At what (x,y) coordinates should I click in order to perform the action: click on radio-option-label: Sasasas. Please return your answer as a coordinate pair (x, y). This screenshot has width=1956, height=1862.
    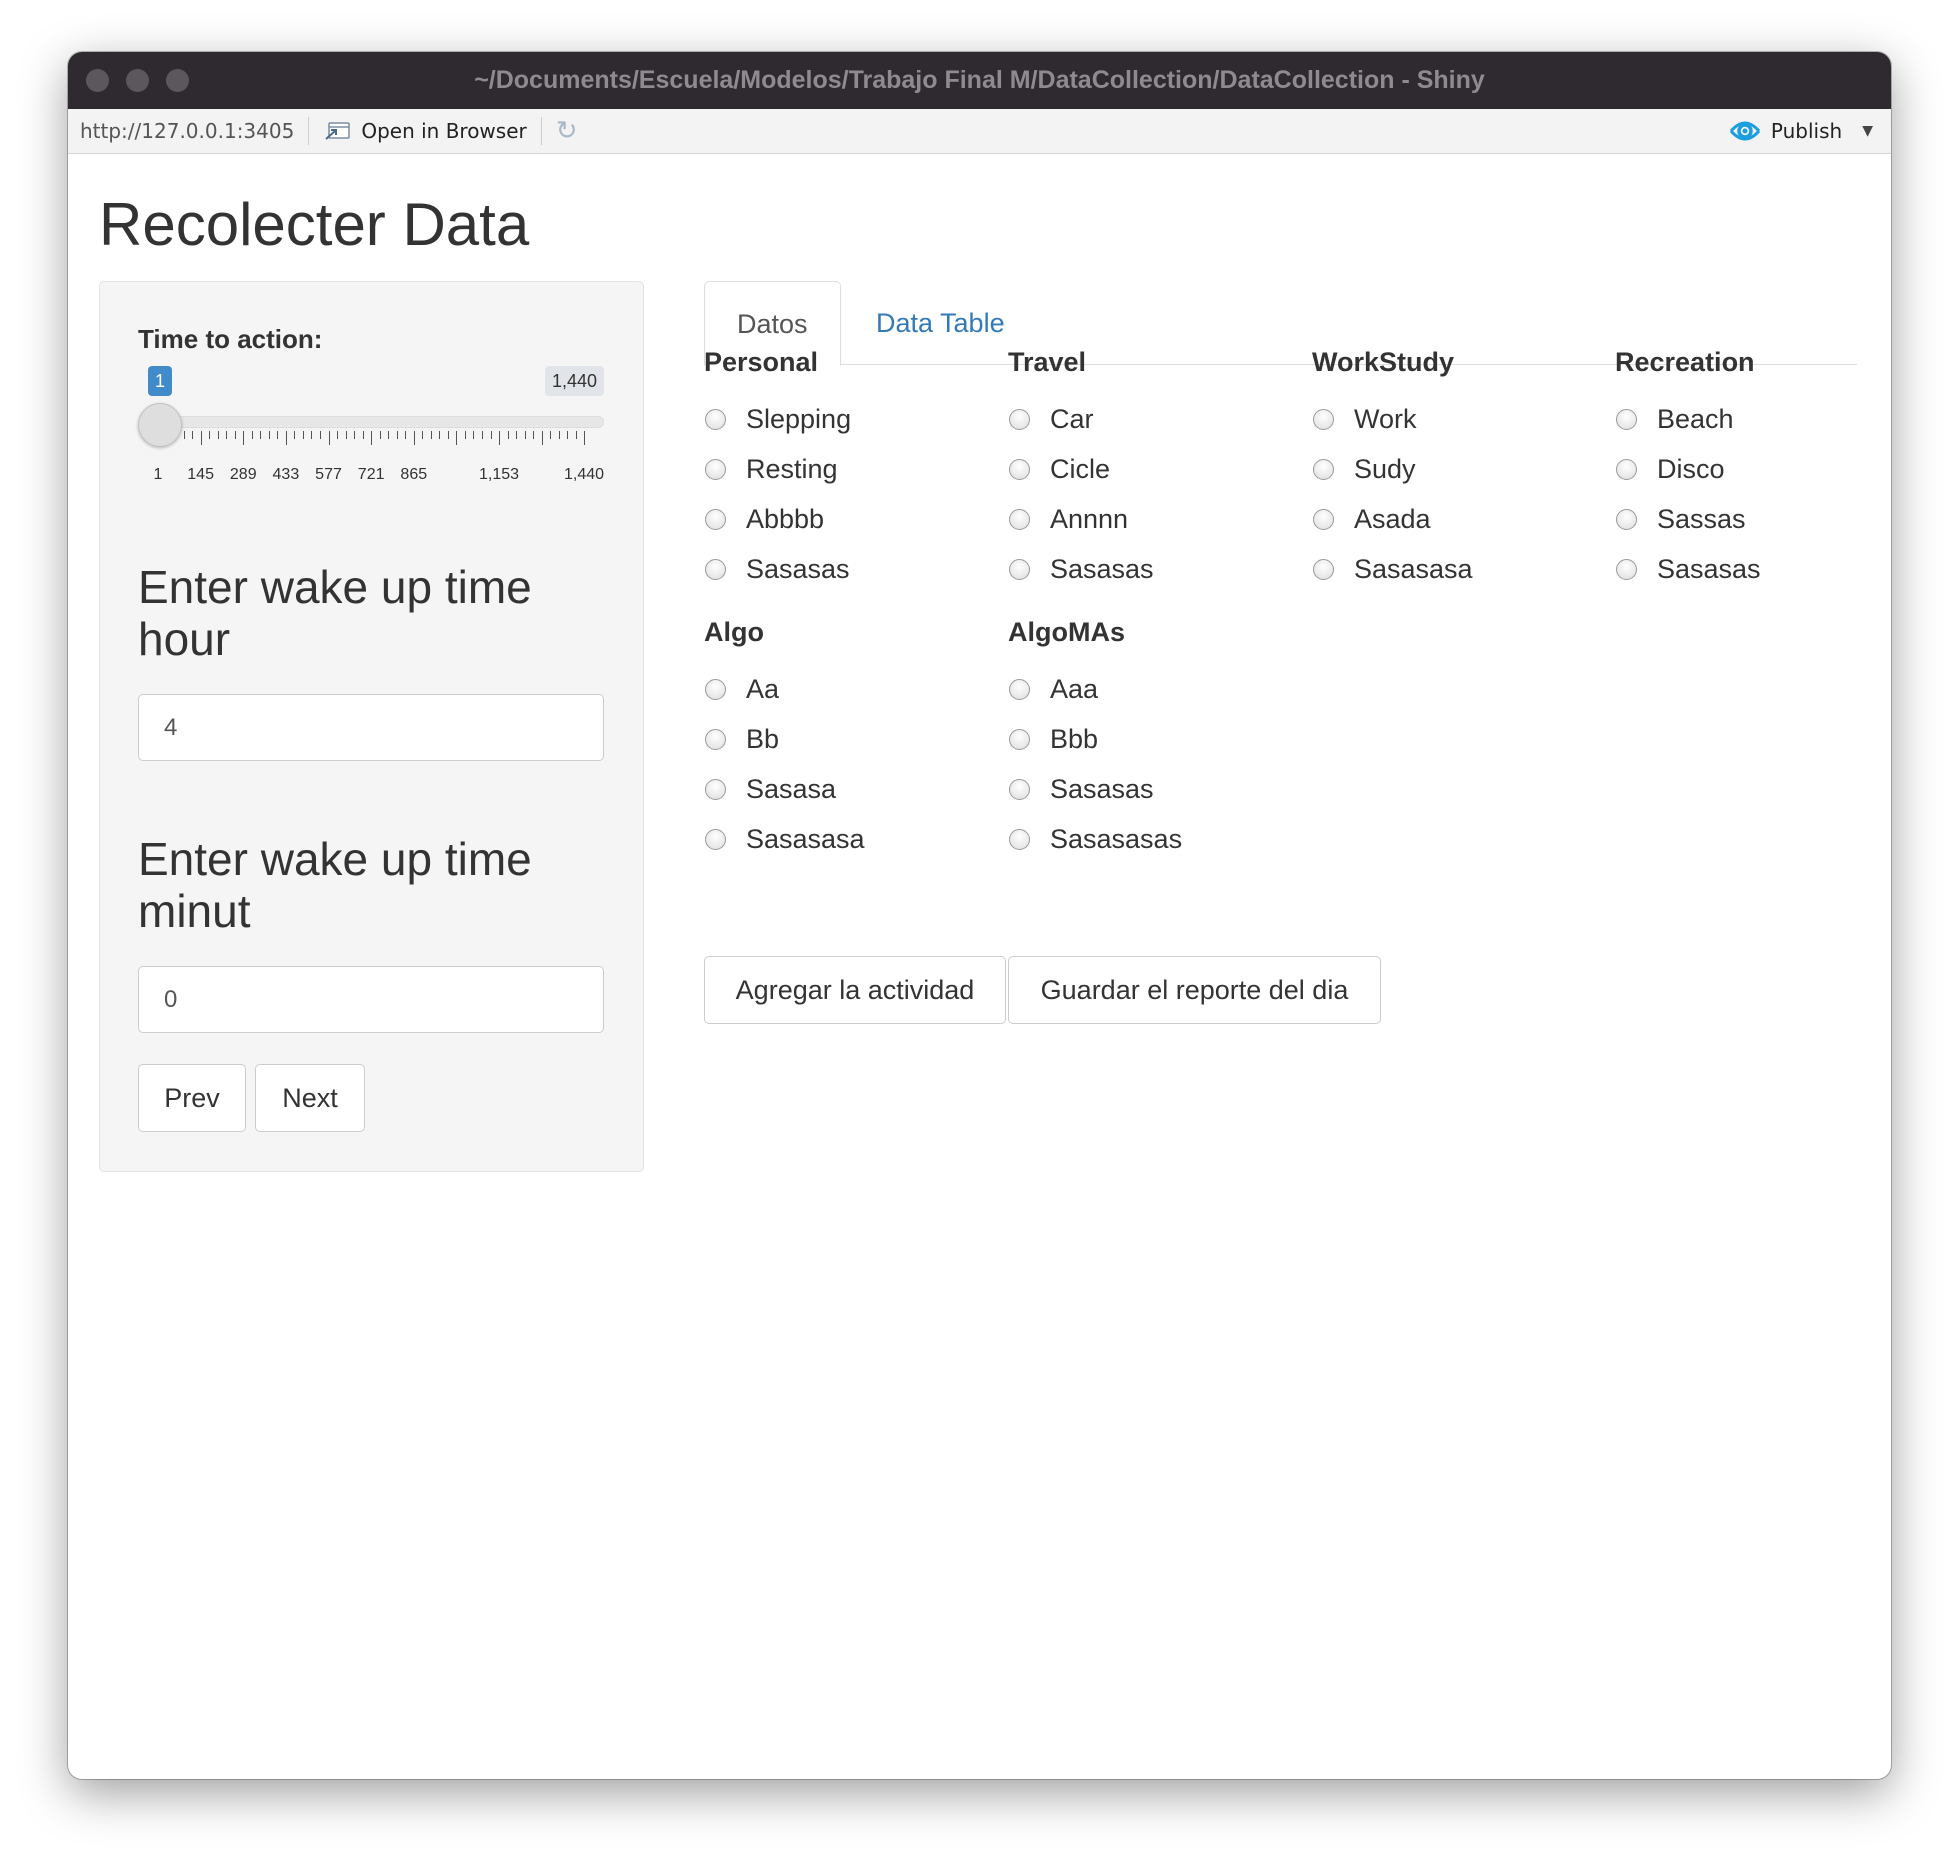
    Looking at the image, I should click on (1102, 568).